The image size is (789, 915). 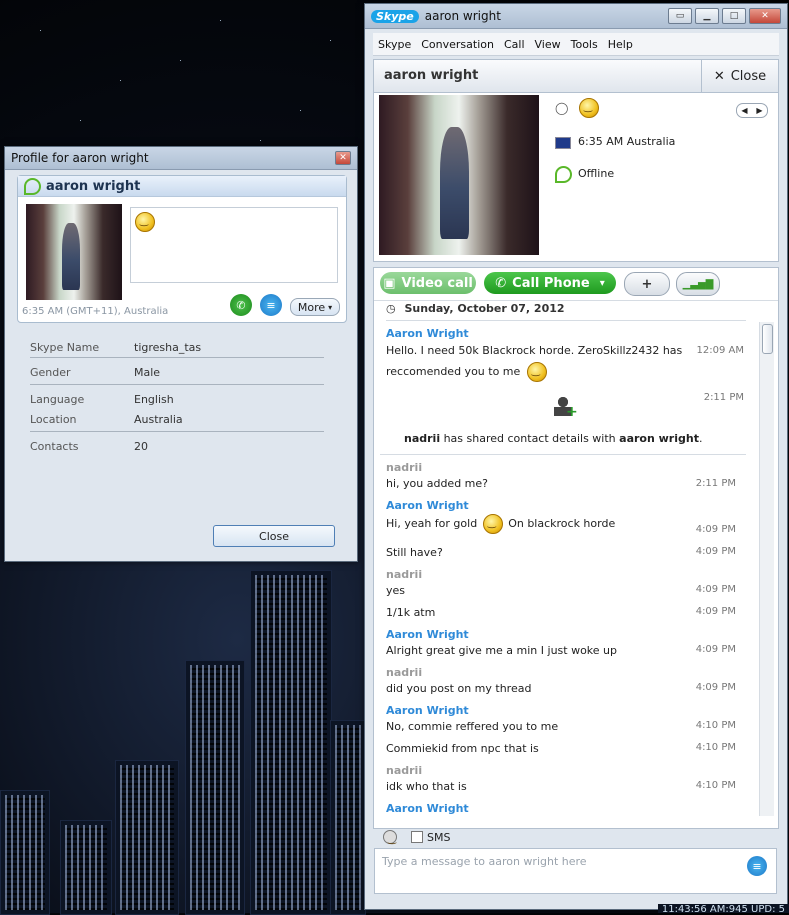 What do you see at coordinates (574, 837) in the screenshot?
I see `compose-toolbar: SMS` at bounding box center [574, 837].